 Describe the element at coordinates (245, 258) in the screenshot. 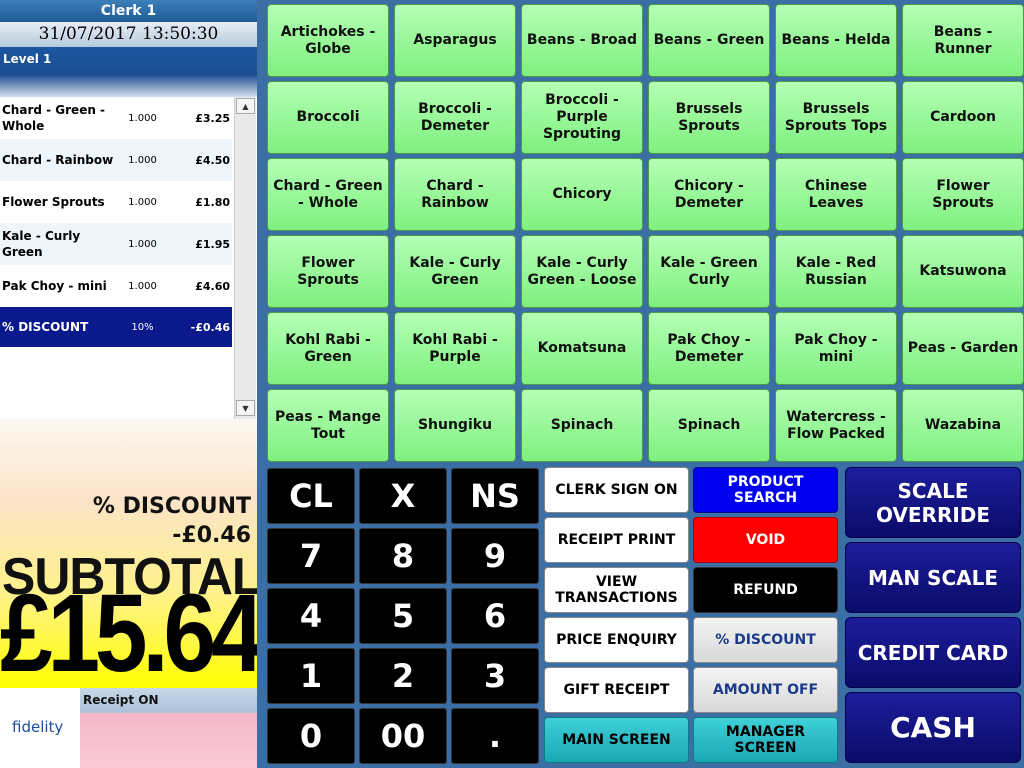

I see `scrollbar: ▲ ▼` at that location.